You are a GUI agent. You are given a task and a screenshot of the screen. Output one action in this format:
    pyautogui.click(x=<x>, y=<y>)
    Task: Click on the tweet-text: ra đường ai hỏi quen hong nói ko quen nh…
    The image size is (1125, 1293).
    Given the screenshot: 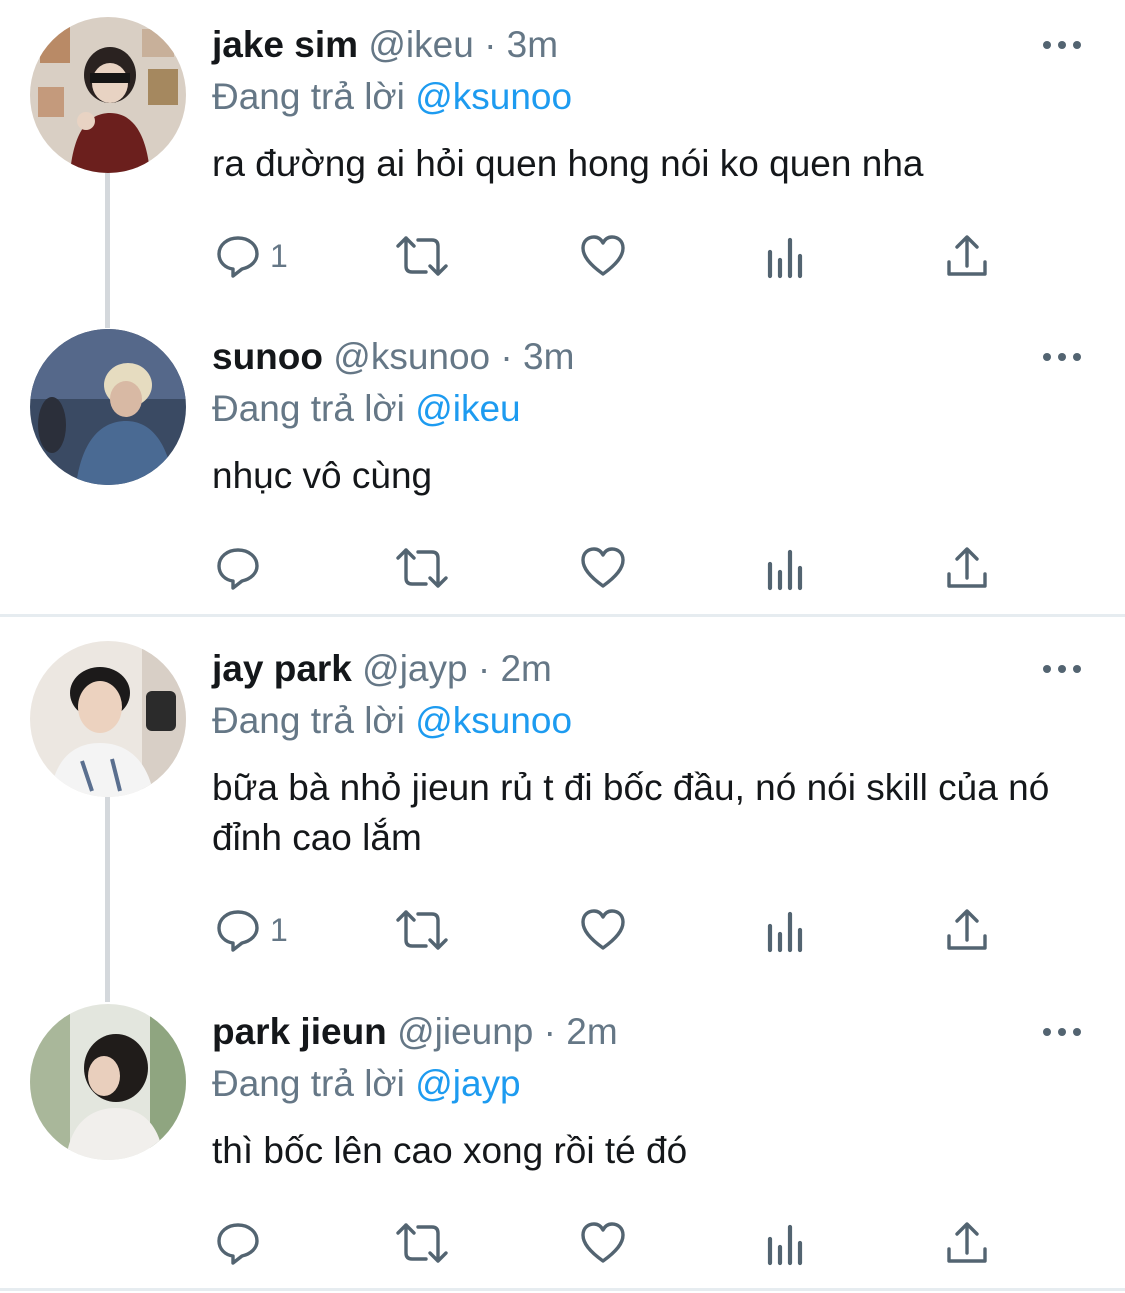 What is the action you would take?
    pyautogui.click(x=568, y=163)
    